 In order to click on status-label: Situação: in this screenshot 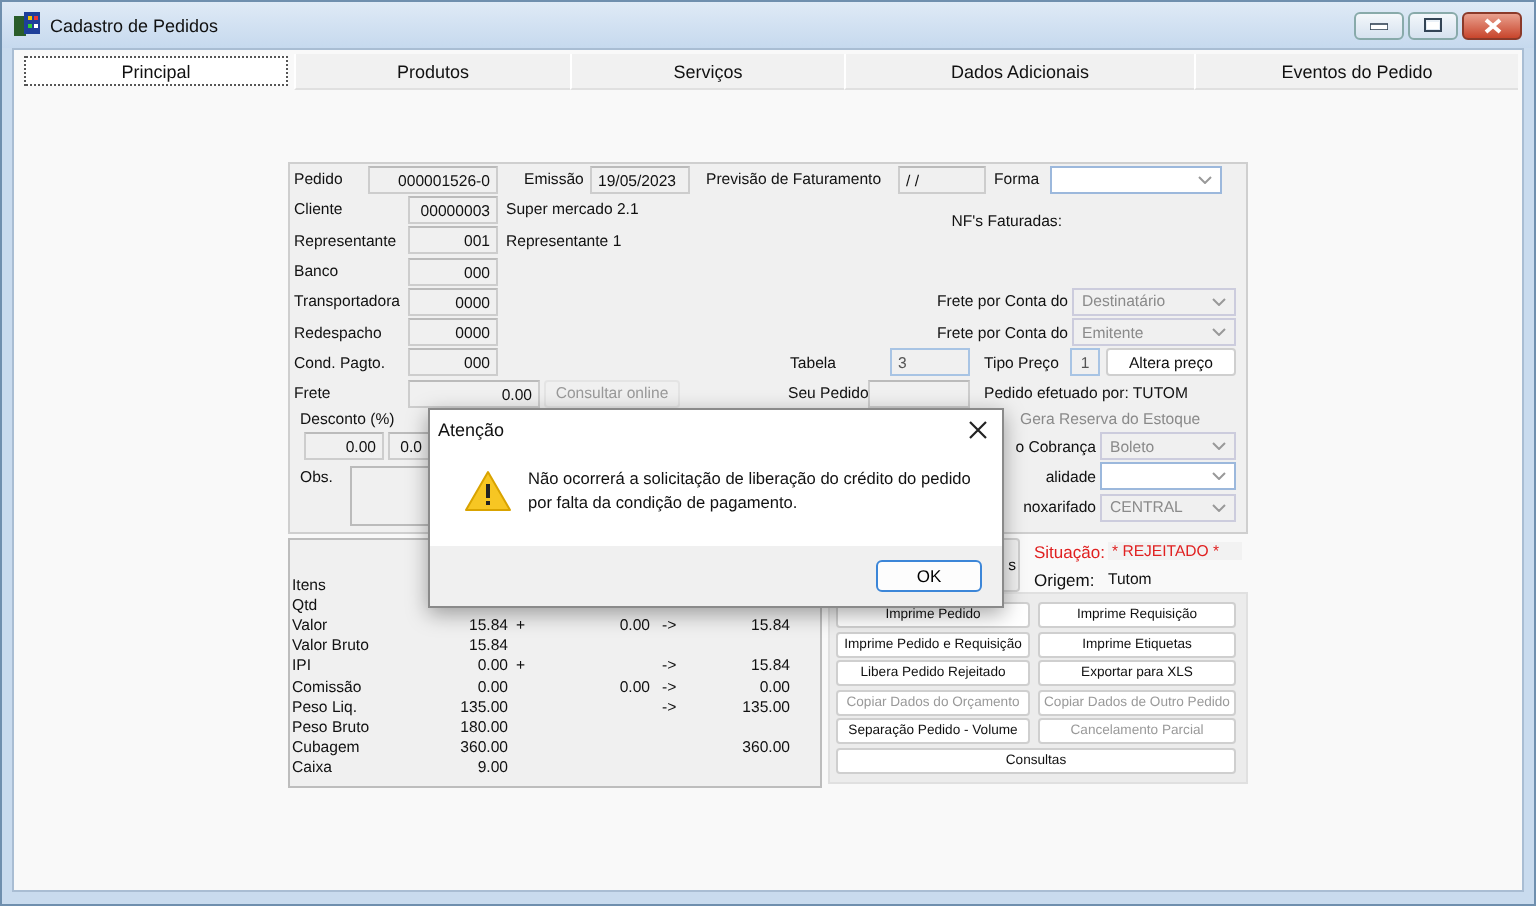, I will do `click(1070, 551)`.